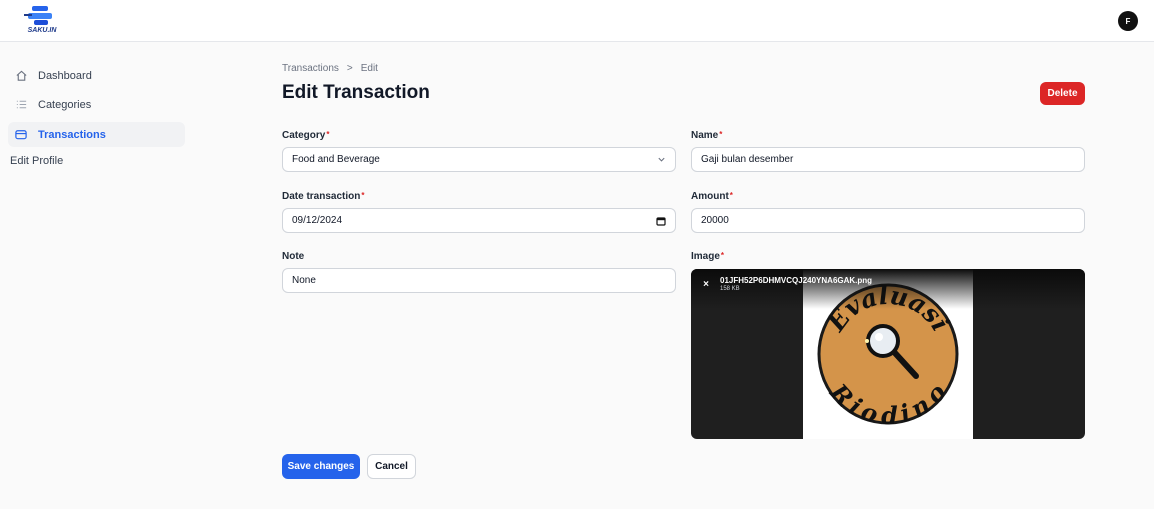 The height and width of the screenshot is (509, 1154). I want to click on calendar-icon, so click(661, 221).